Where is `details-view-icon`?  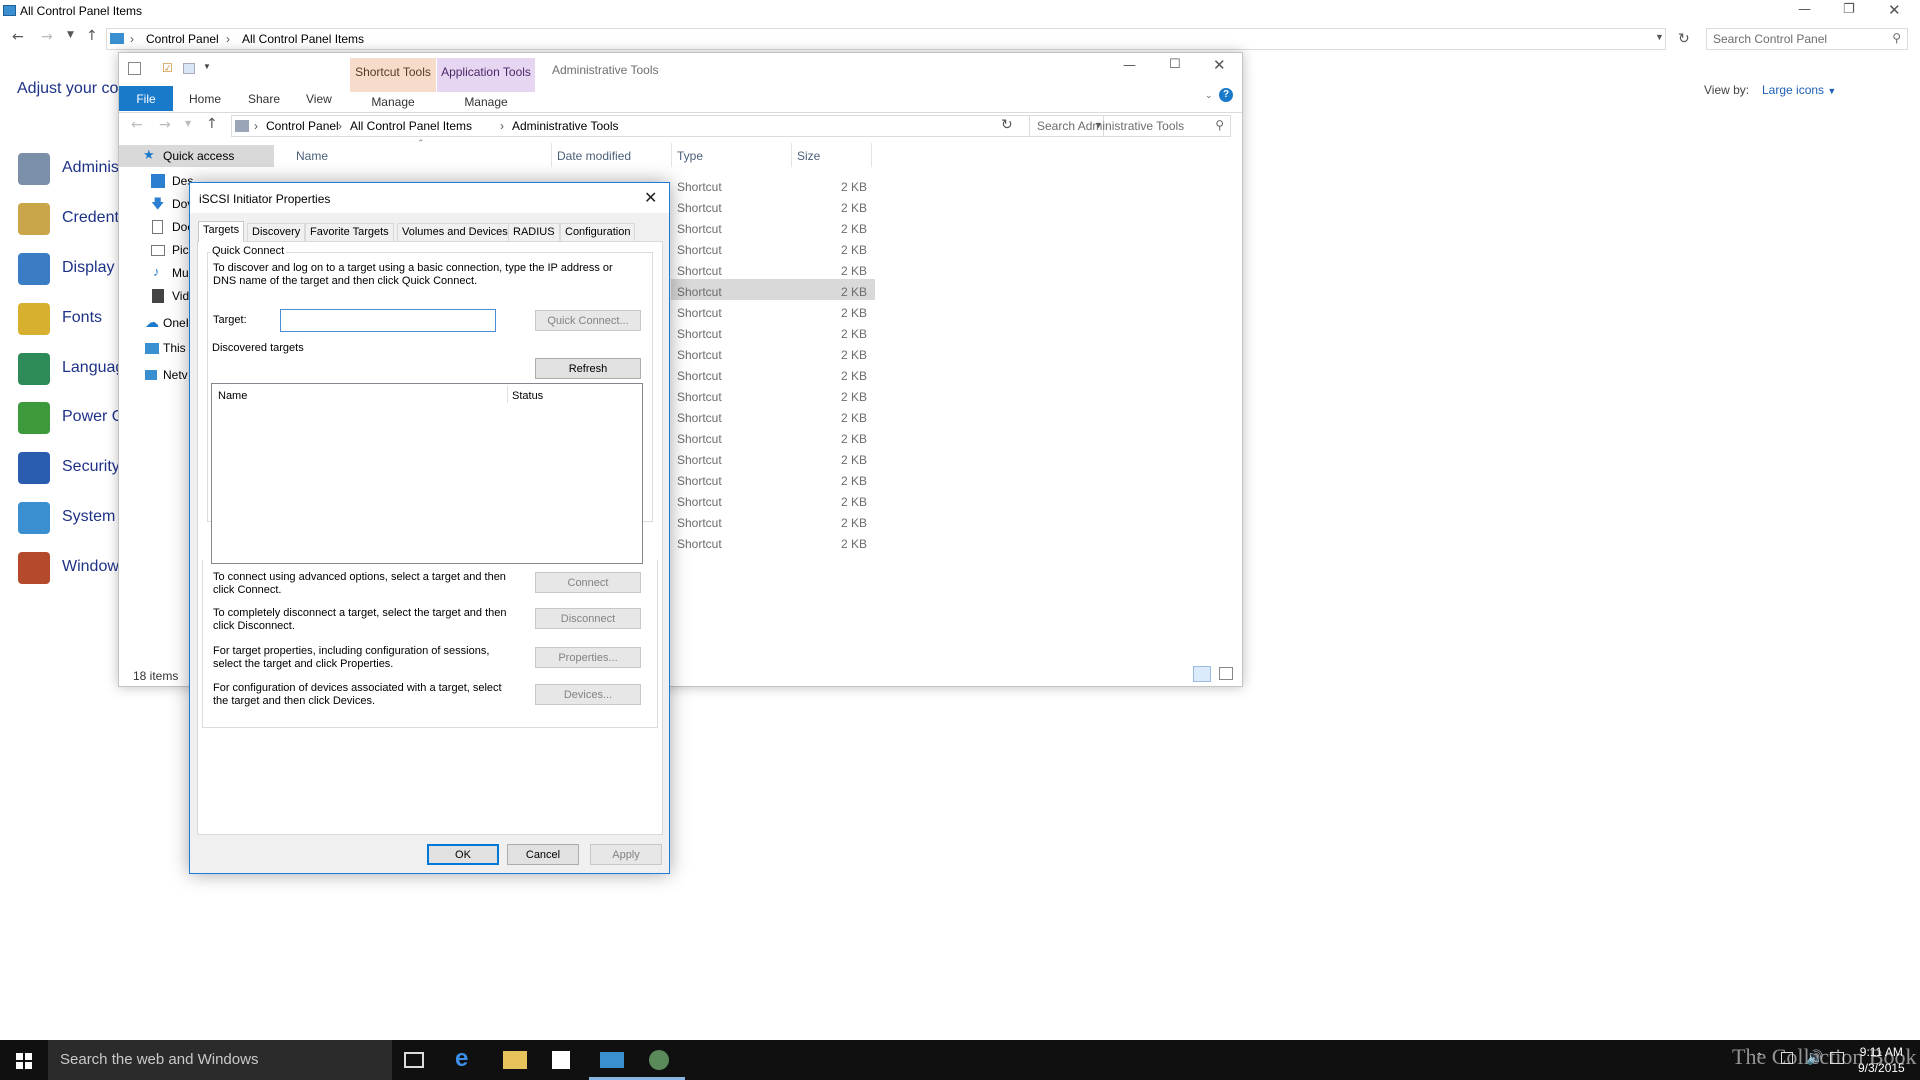 details-view-icon is located at coordinates (1202, 674).